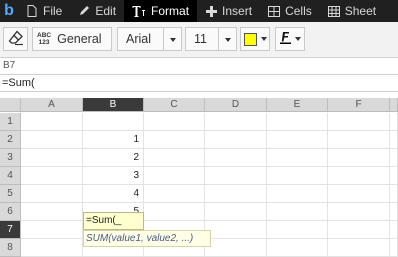 The width and height of the screenshot is (398, 257). What do you see at coordinates (228, 11) in the screenshot?
I see `tab-insert: Insert` at bounding box center [228, 11].